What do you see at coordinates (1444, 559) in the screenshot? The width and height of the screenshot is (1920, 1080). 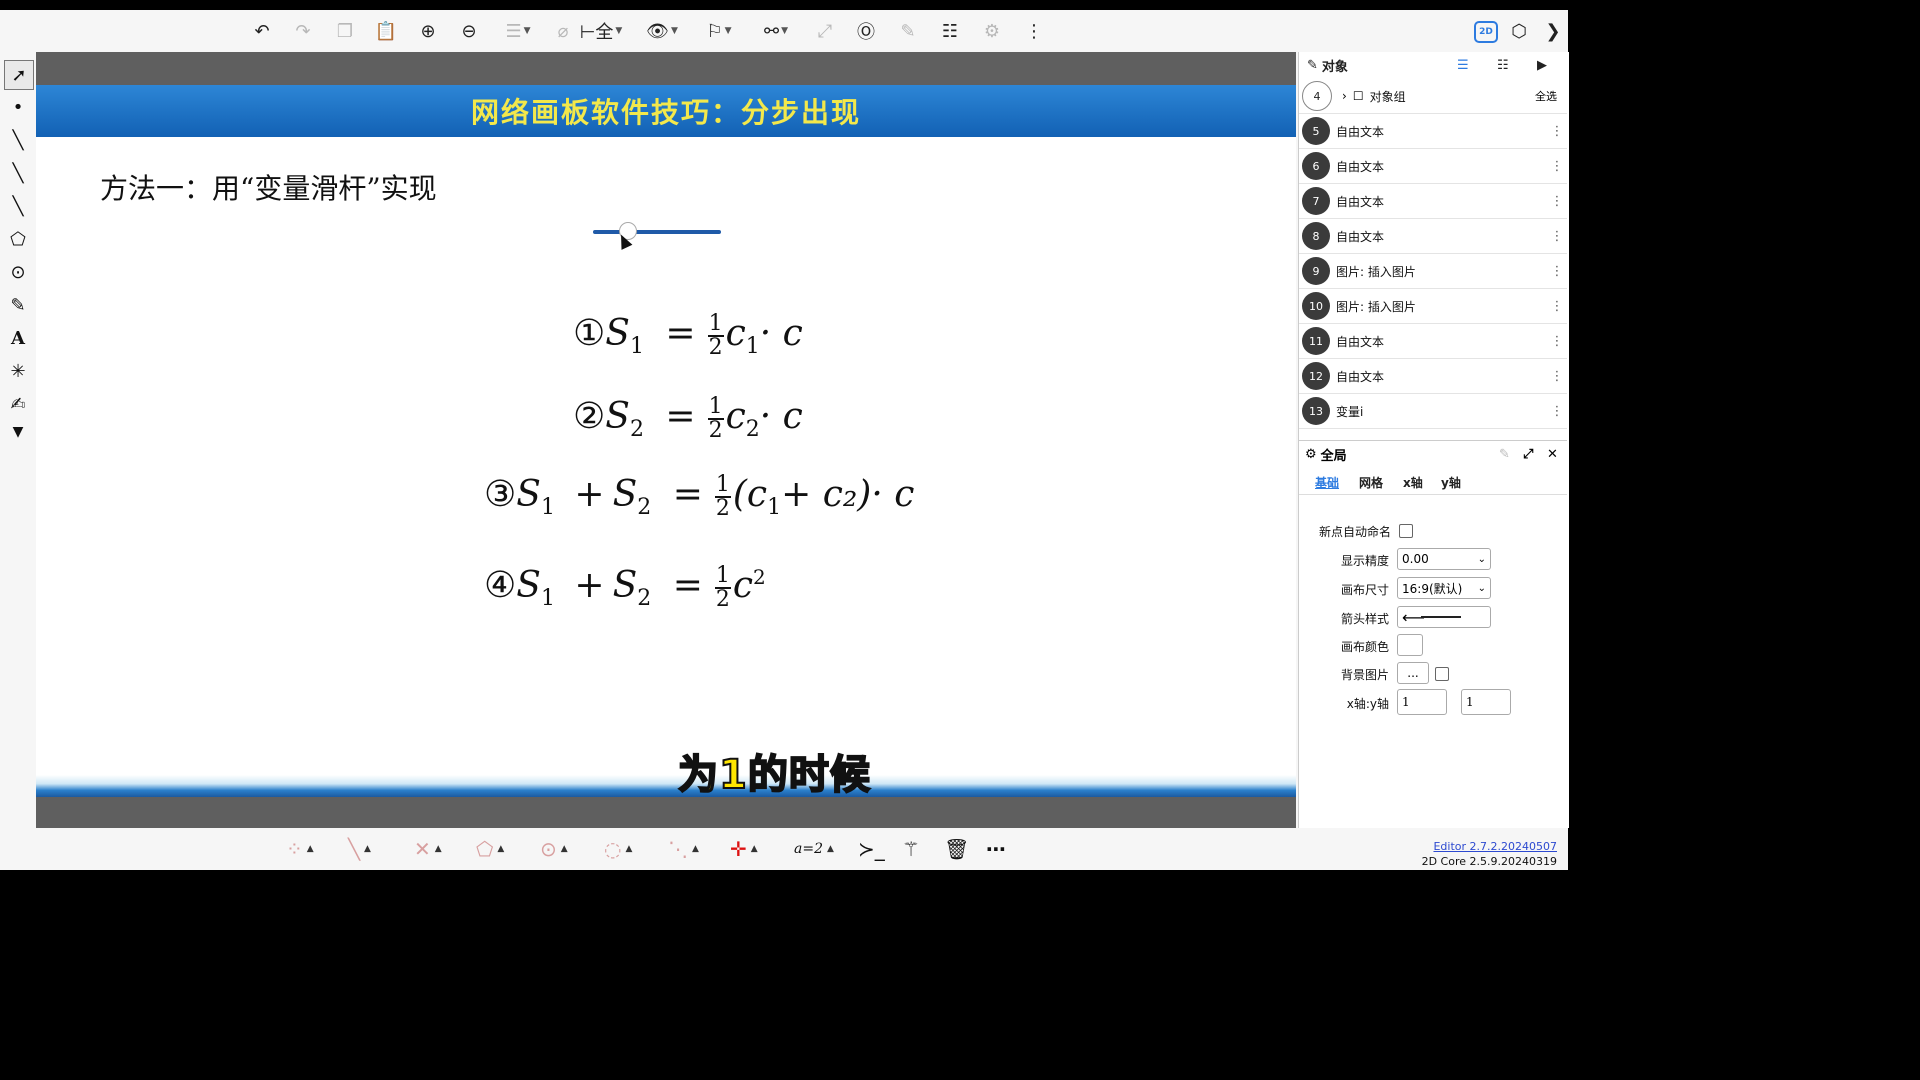 I see `precision-select: 0.00 ⌄` at bounding box center [1444, 559].